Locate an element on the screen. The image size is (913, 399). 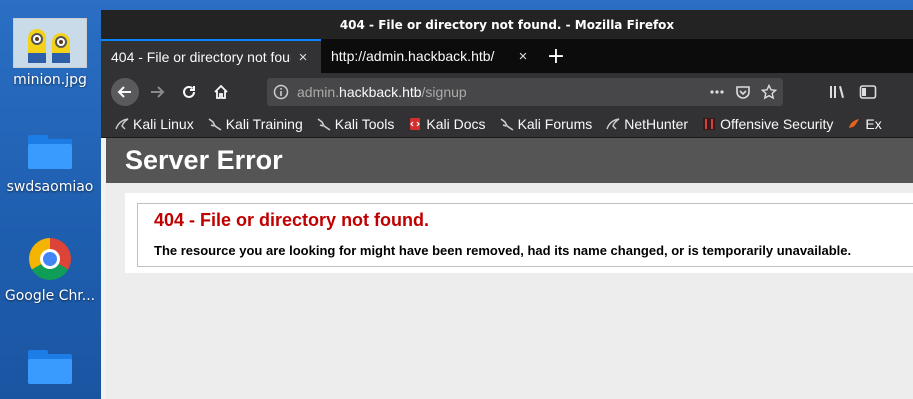
tab-admin-hackback: http://admin.hackback.htb/ × is located at coordinates (431, 56).